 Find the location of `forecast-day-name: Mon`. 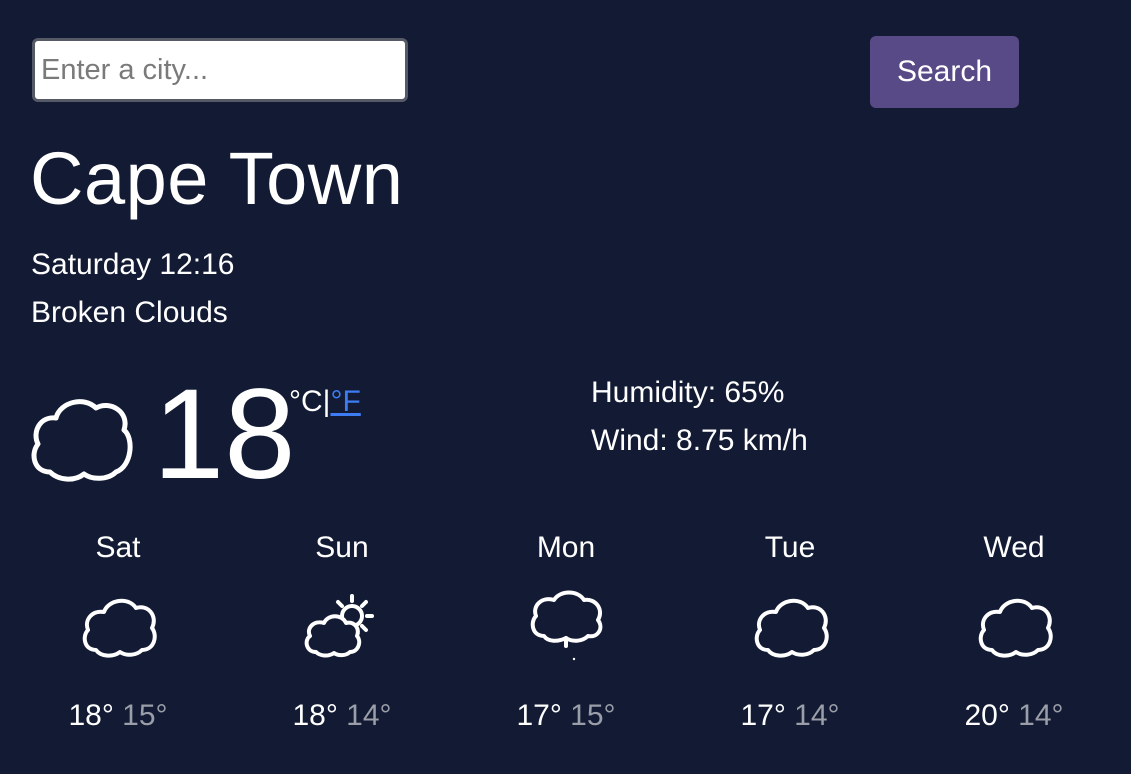

forecast-day-name: Mon is located at coordinates (566, 547).